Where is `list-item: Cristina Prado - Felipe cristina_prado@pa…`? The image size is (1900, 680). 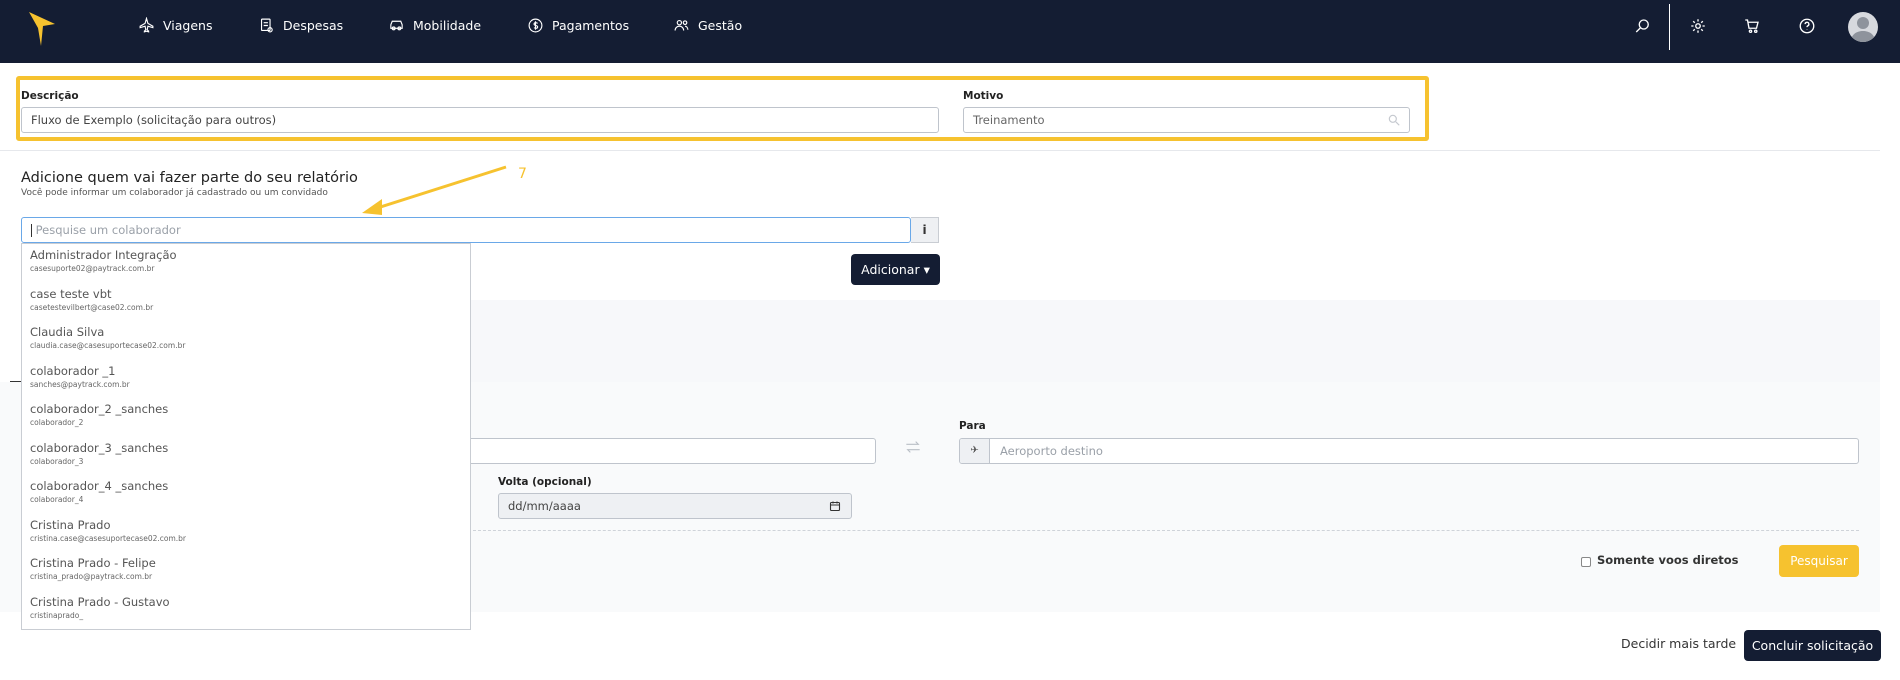 list-item: Cristina Prado - Felipe cristina_prado@pa… is located at coordinates (93, 568).